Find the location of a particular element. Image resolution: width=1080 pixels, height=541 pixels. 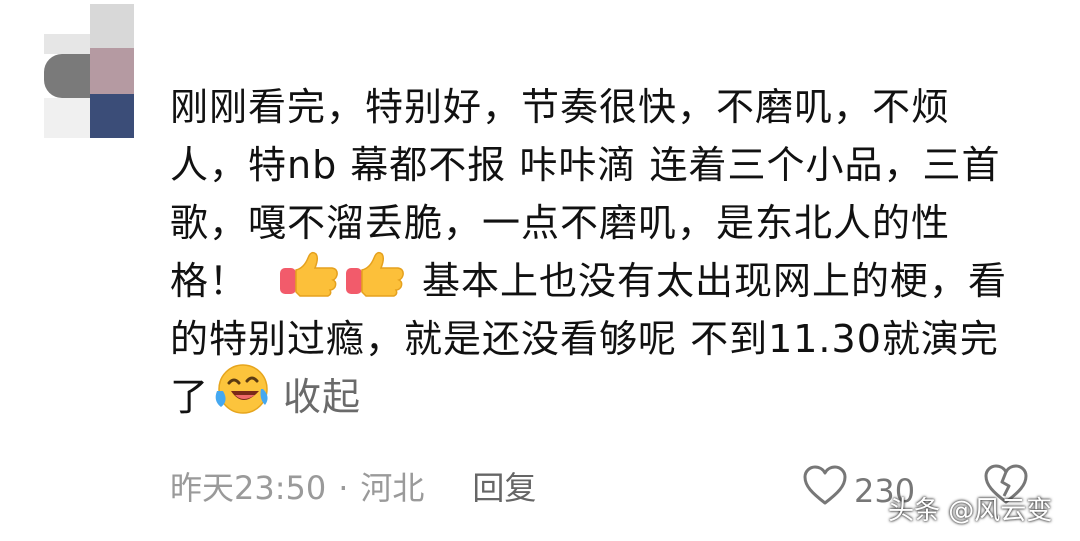

watermark: 头条 @风云变 is located at coordinates (970, 511).